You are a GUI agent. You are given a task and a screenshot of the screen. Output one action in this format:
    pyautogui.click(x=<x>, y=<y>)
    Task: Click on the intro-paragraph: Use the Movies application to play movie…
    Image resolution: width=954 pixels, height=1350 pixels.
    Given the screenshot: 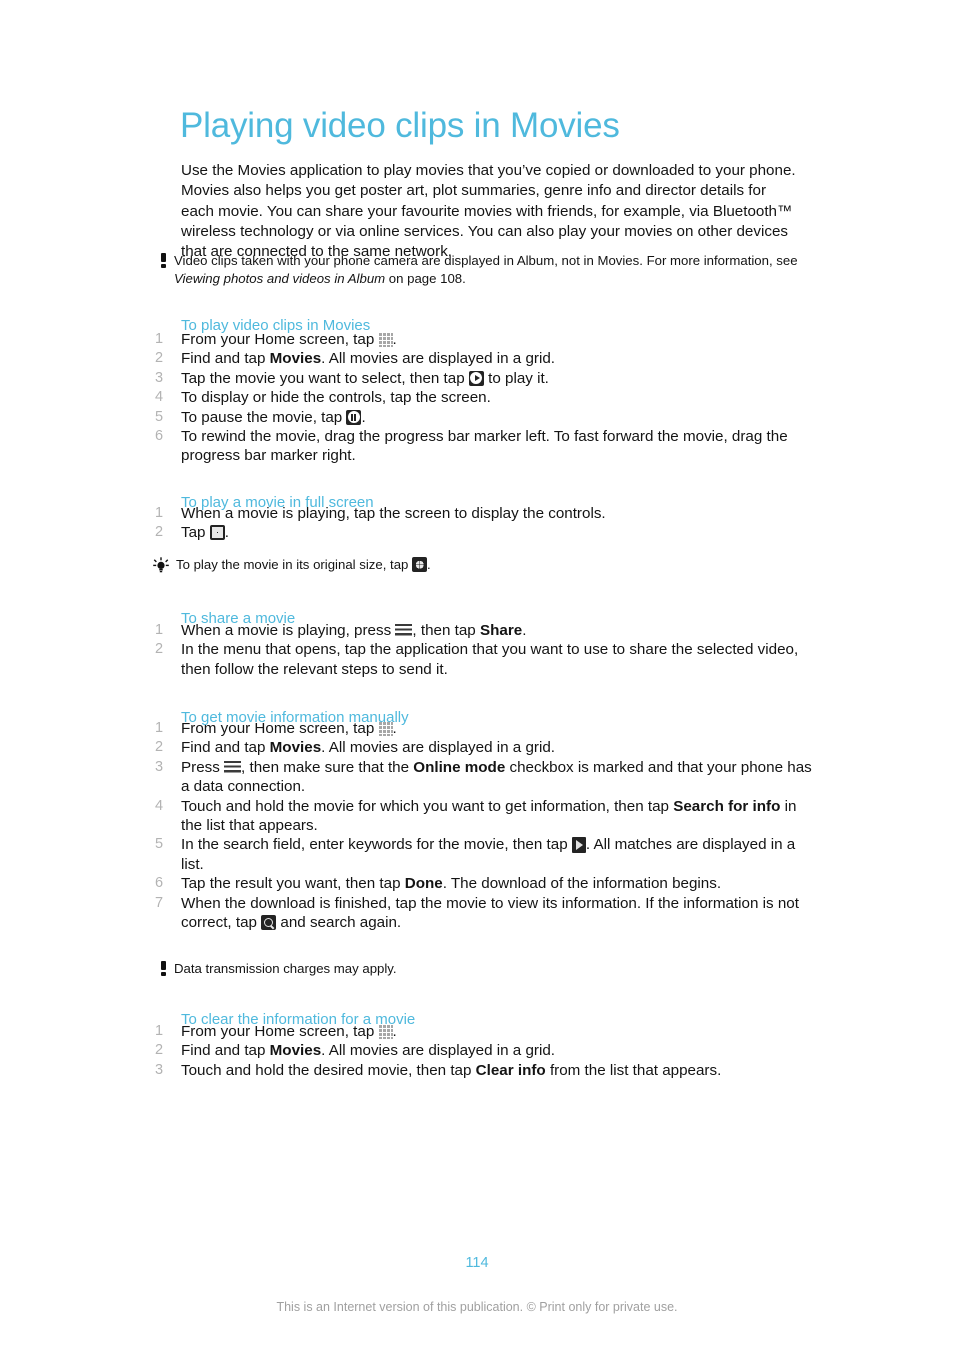 What is the action you would take?
    pyautogui.click(x=488, y=211)
    